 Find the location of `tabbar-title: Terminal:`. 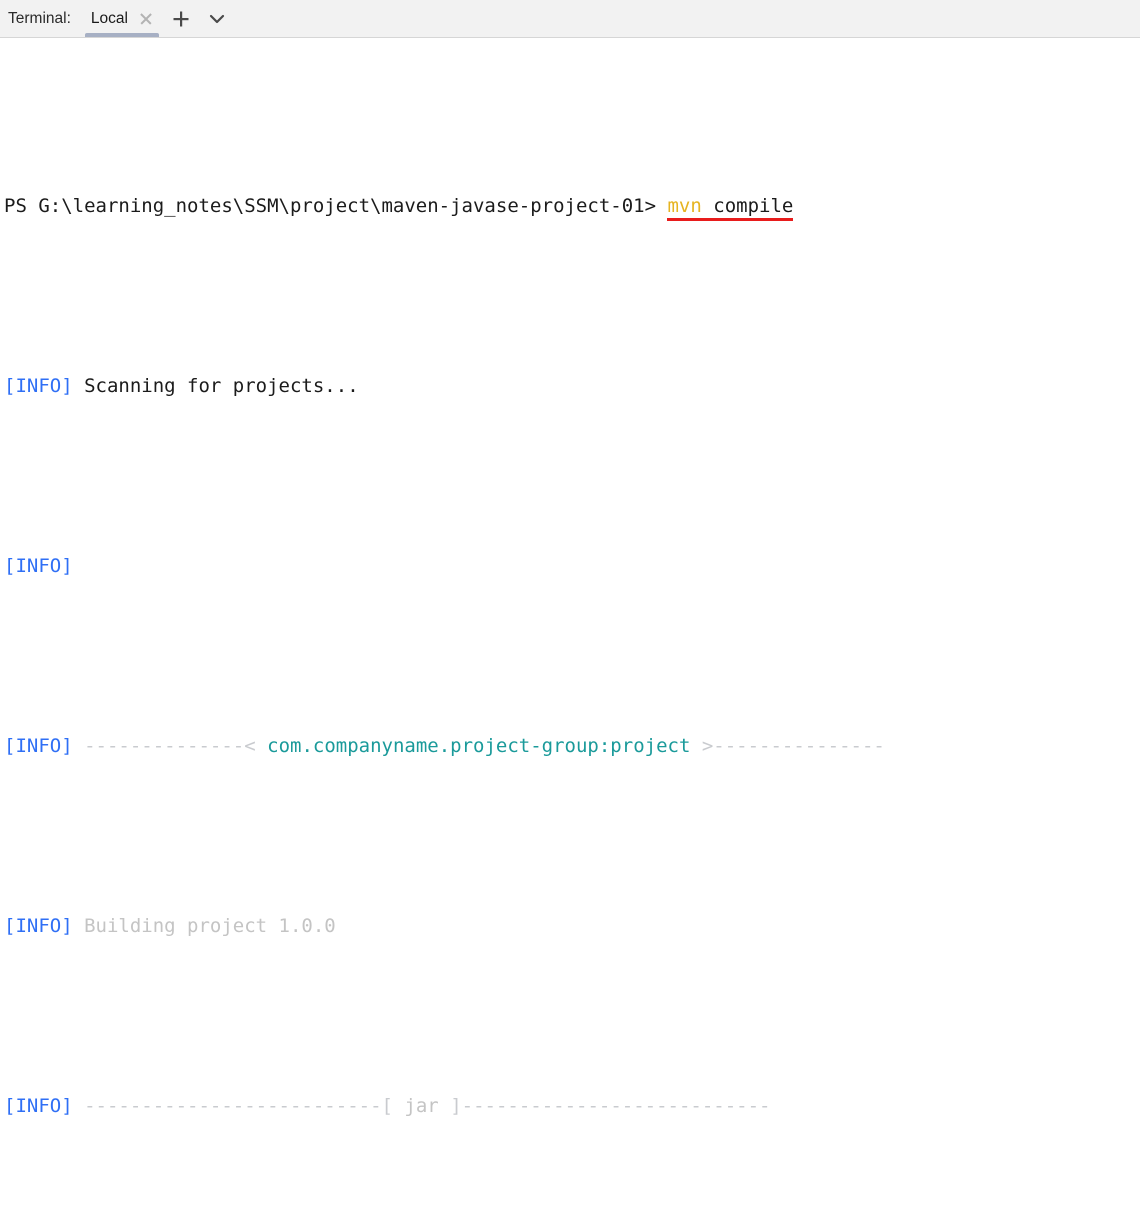

tabbar-title: Terminal: is located at coordinates (39, 18).